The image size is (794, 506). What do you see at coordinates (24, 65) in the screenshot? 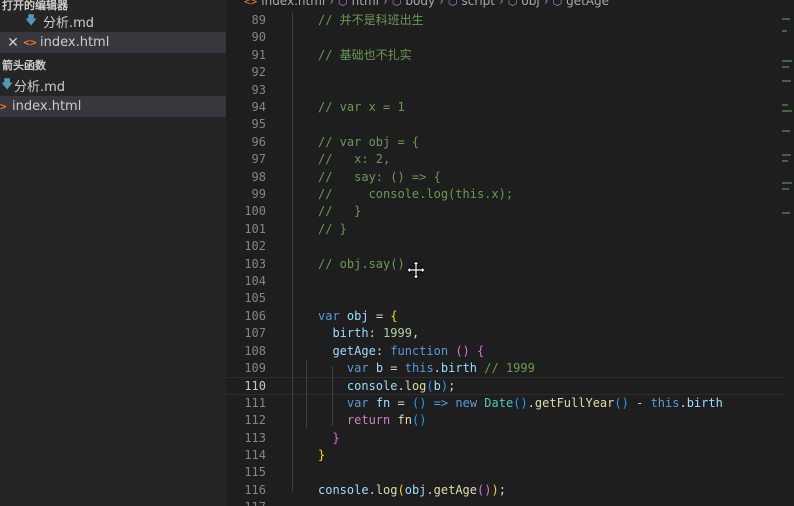
I see `folder-header-label: 箭头函数` at bounding box center [24, 65].